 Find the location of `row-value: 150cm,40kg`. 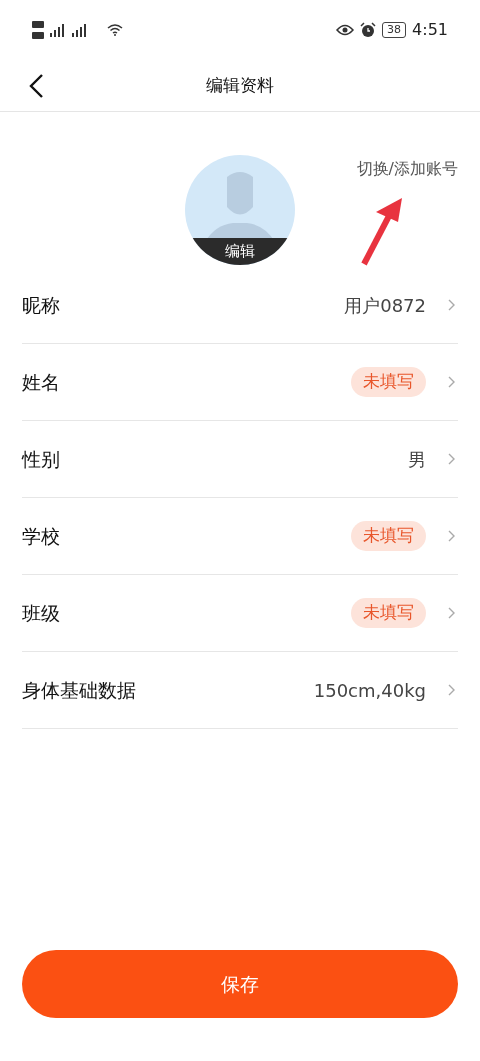

row-value: 150cm,40kg is located at coordinates (369, 690).